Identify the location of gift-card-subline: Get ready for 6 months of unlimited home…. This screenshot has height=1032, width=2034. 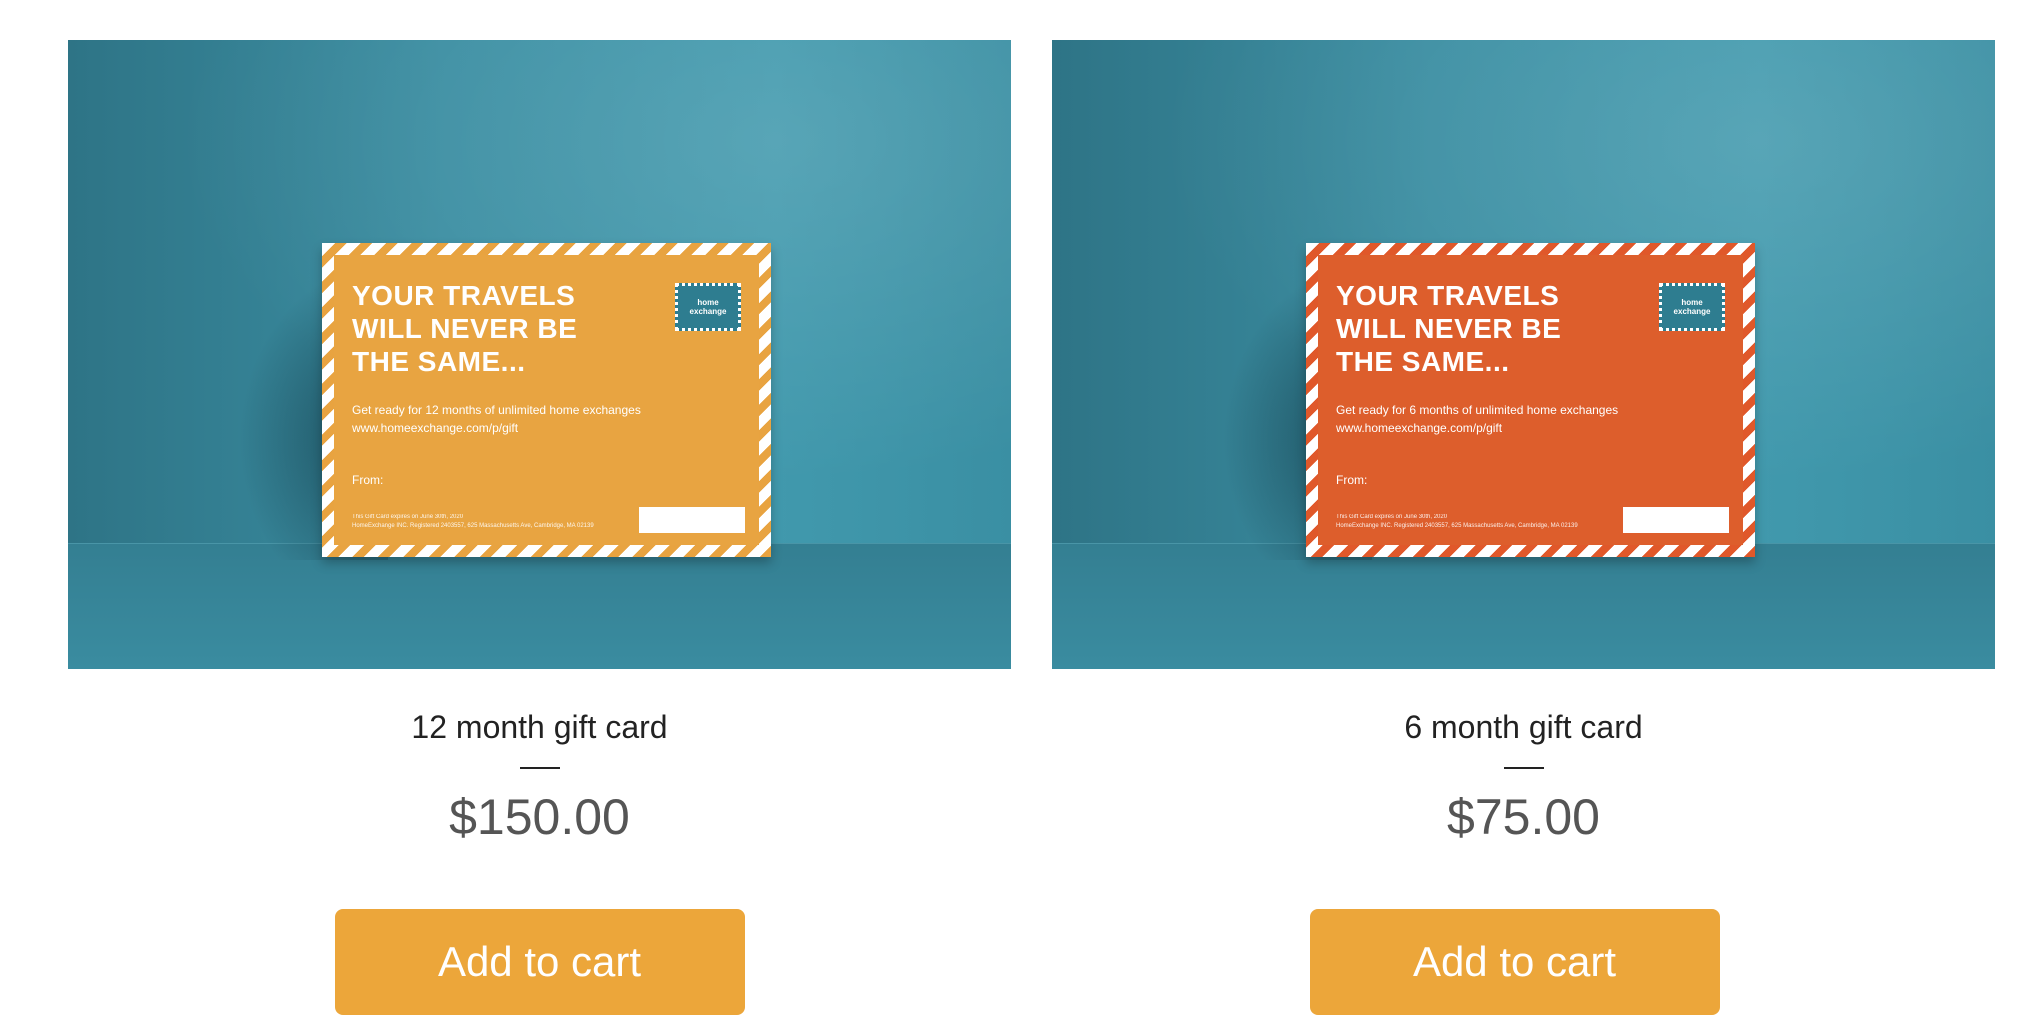
(1477, 419).